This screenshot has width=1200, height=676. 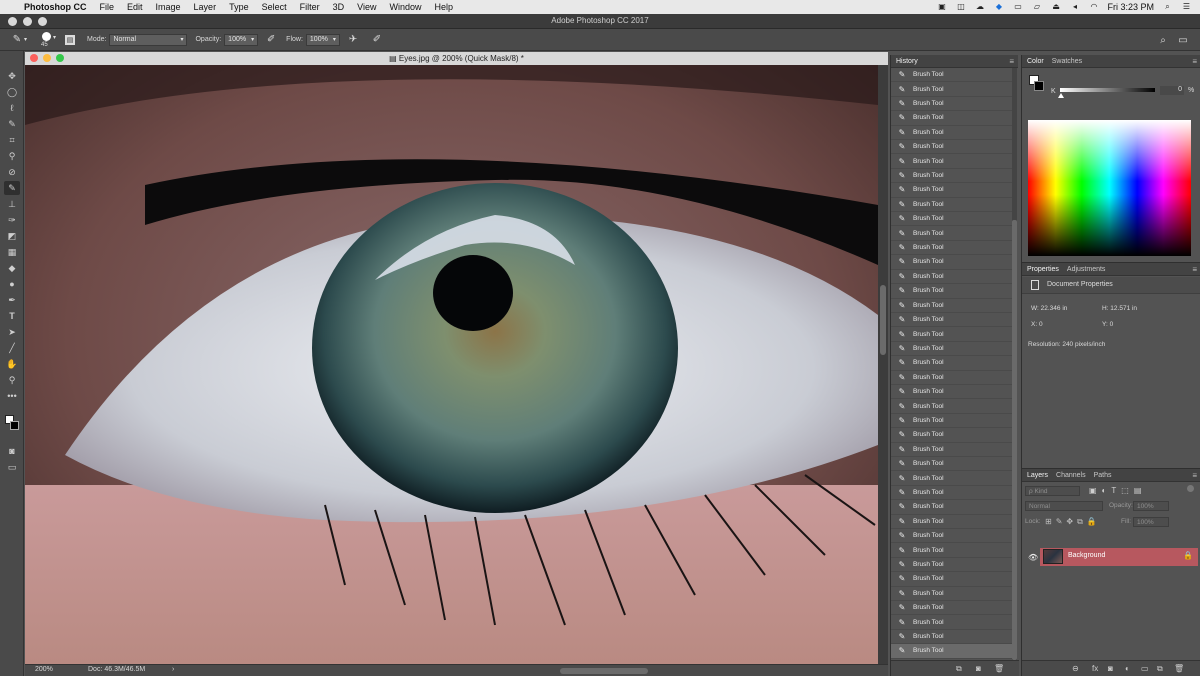 I want to click on close-document-button, so click(x=34, y=58).